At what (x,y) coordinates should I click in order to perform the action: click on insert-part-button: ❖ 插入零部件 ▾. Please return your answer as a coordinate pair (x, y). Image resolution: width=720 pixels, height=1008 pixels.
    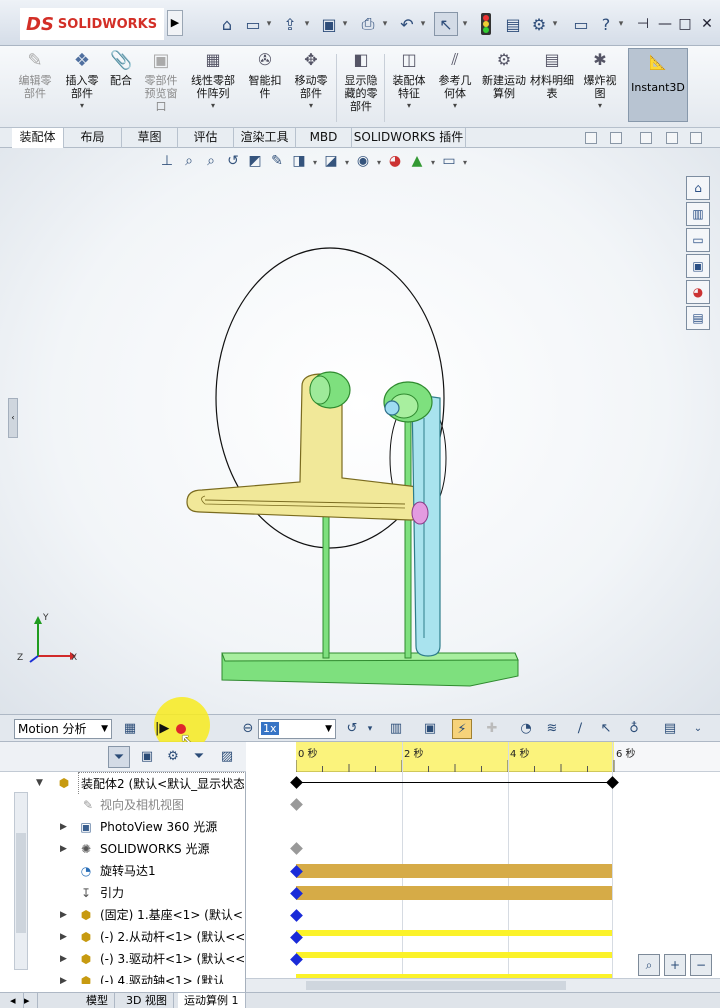
    Looking at the image, I should click on (82, 87).